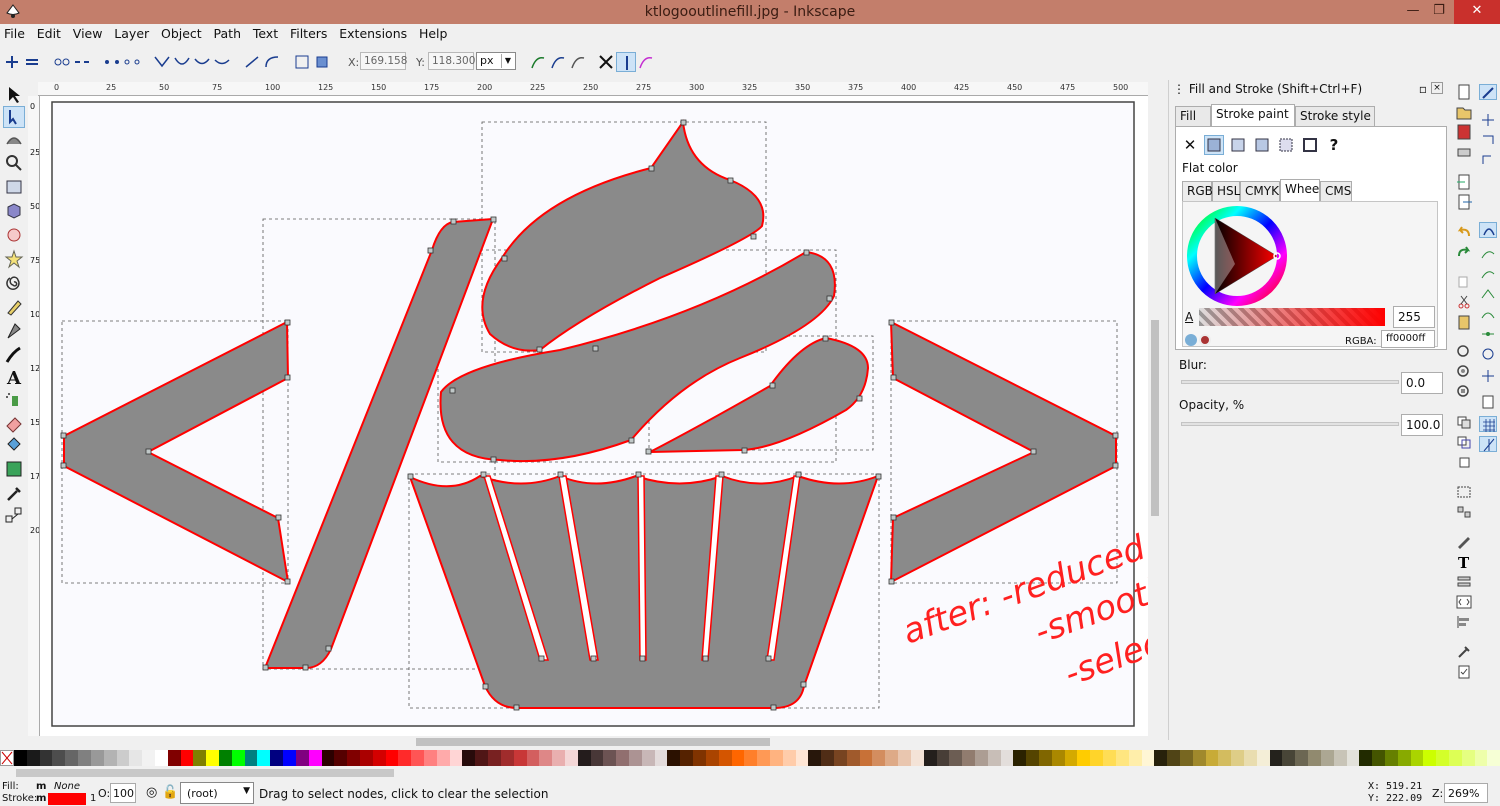 Image resolution: width=1500 pixels, height=806 pixels. I want to click on paint-bucket-tool-icon, so click(14, 445).